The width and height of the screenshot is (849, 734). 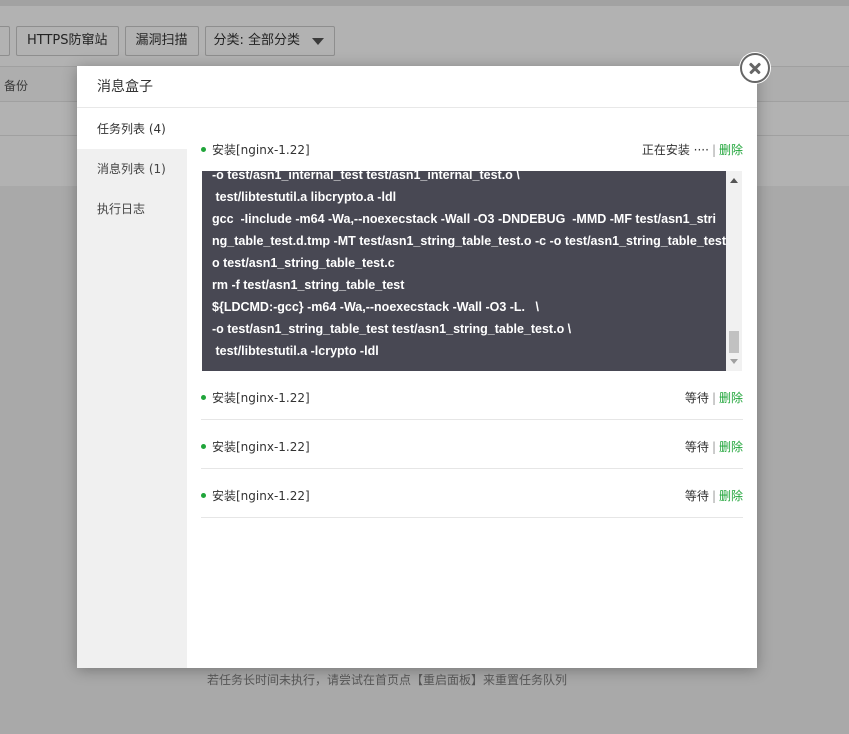 What do you see at coordinates (417, 87) in the screenshot?
I see `dialog-title: 消息盒子` at bounding box center [417, 87].